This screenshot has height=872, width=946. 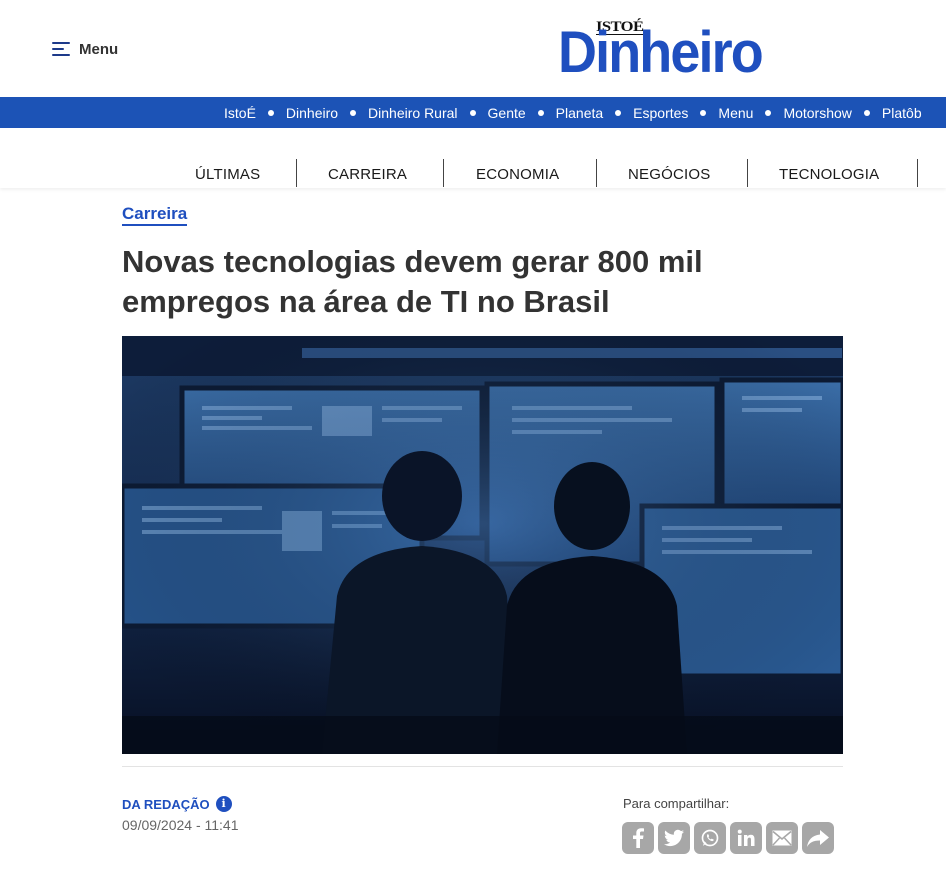 I want to click on twitter-icon, so click(x=674, y=838).